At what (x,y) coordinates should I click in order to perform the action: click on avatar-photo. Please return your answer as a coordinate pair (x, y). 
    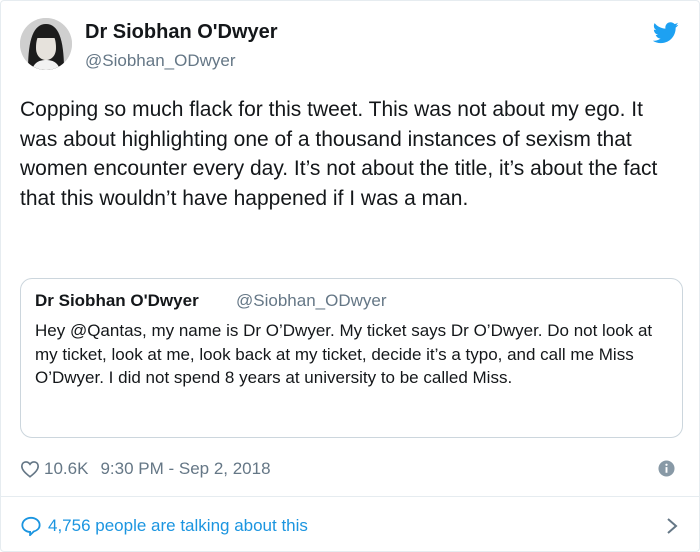
    Looking at the image, I should click on (46, 44).